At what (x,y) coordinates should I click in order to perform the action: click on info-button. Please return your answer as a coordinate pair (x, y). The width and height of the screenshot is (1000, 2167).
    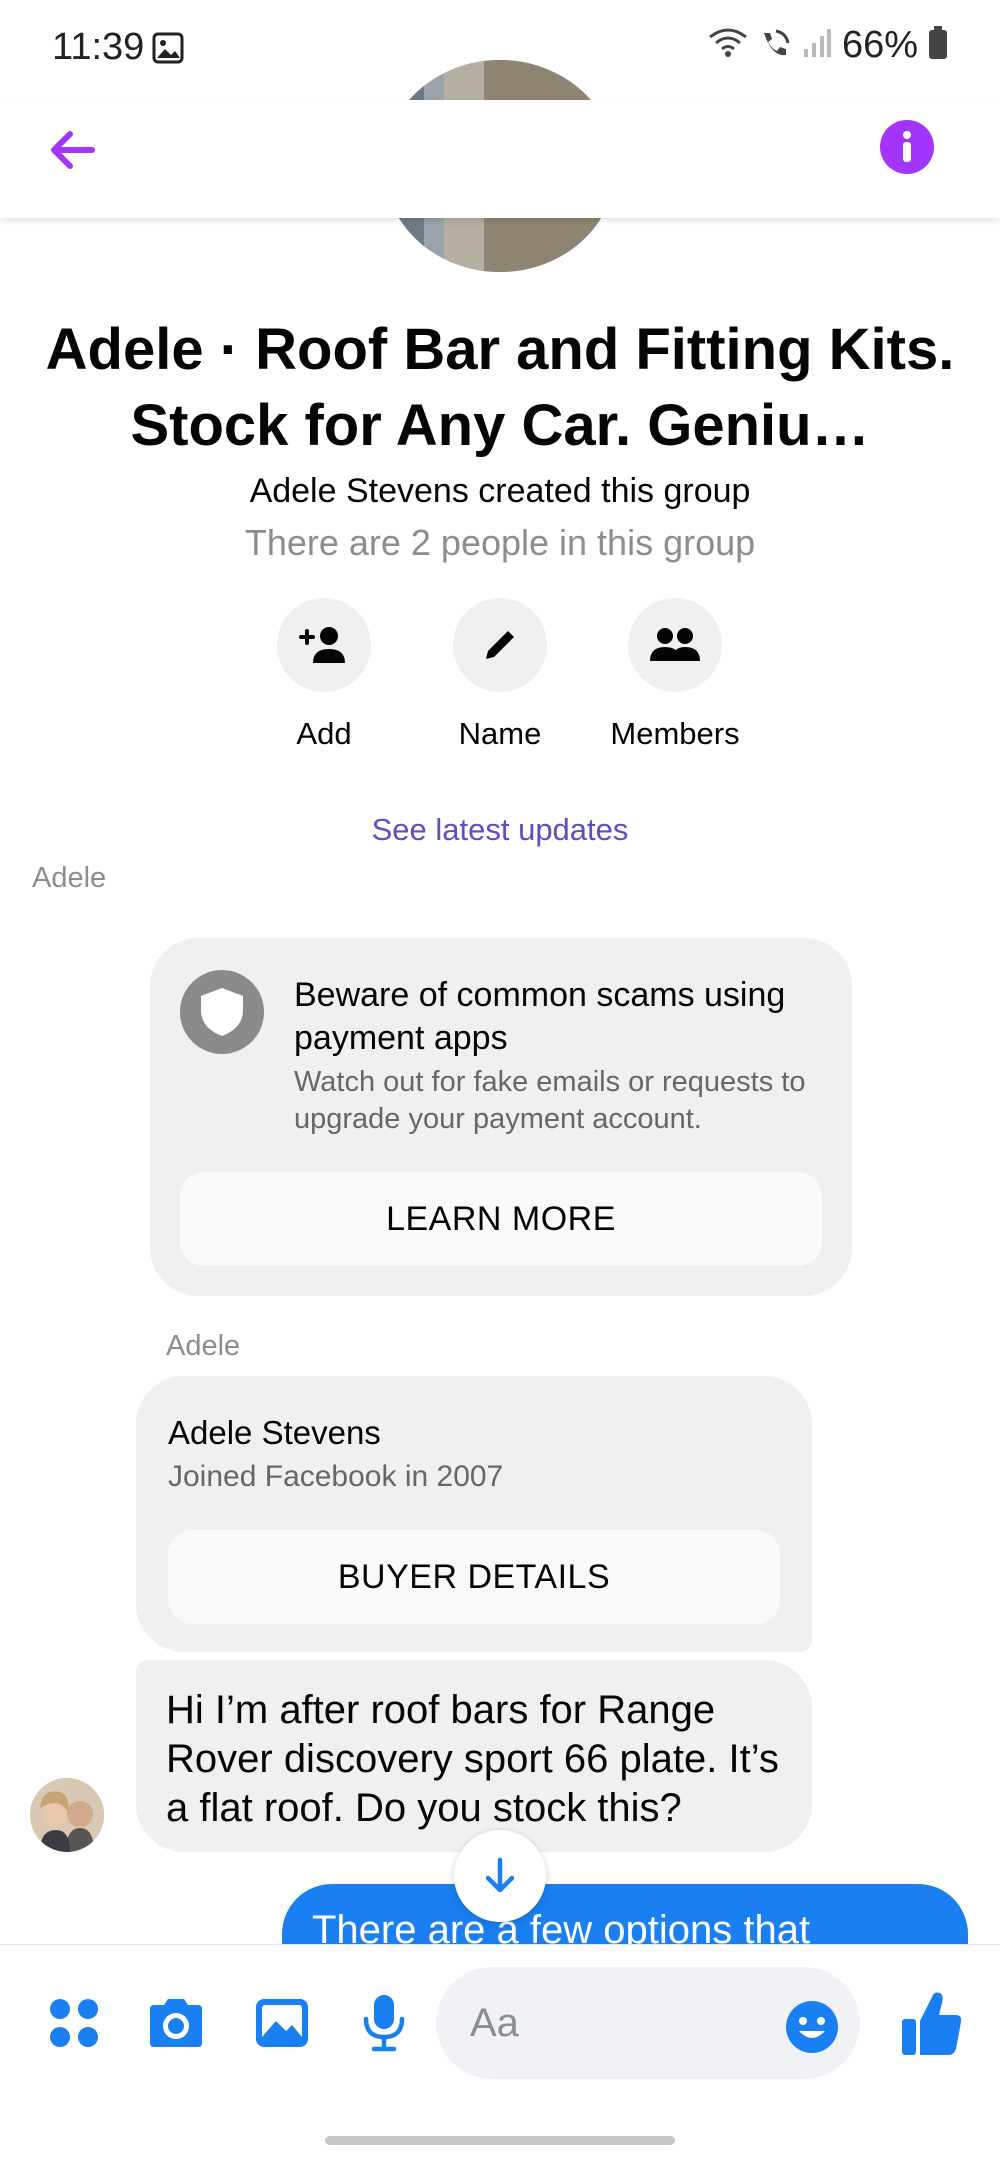
    Looking at the image, I should click on (907, 147).